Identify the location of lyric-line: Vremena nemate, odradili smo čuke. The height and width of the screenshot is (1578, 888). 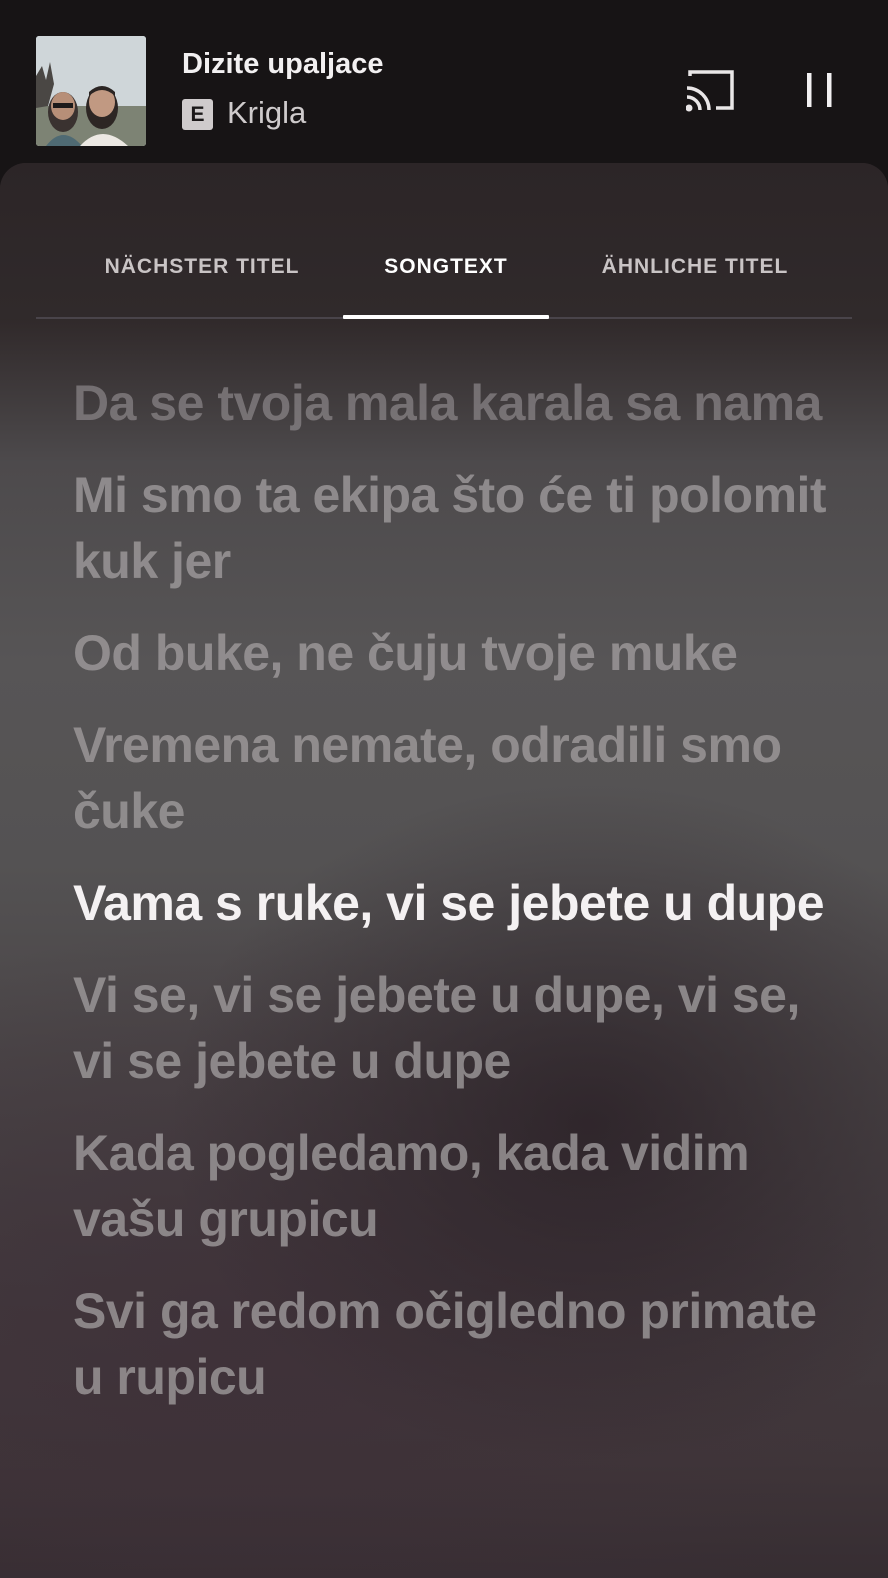
(427, 778).